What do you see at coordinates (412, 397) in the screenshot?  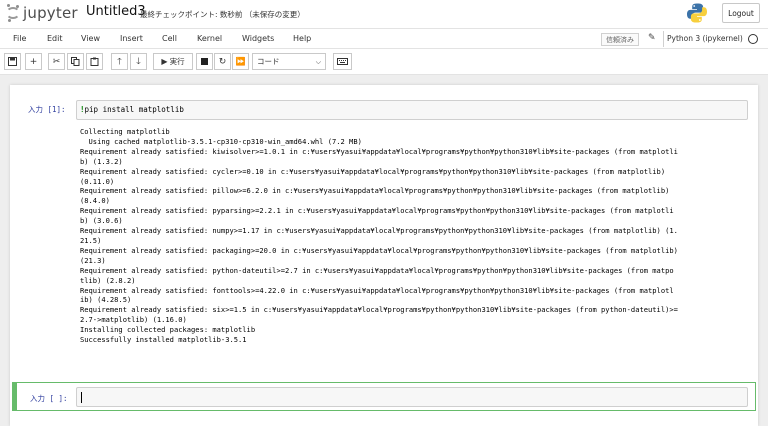 I see `code-input` at bounding box center [412, 397].